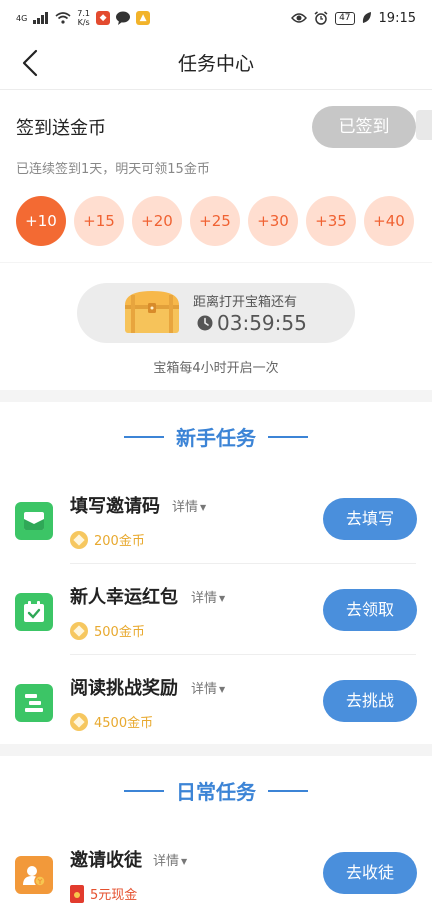  I want to click on task-invite-code: 填写邀请码 详情 ▼ 200金币 去填写, so click(216, 519).